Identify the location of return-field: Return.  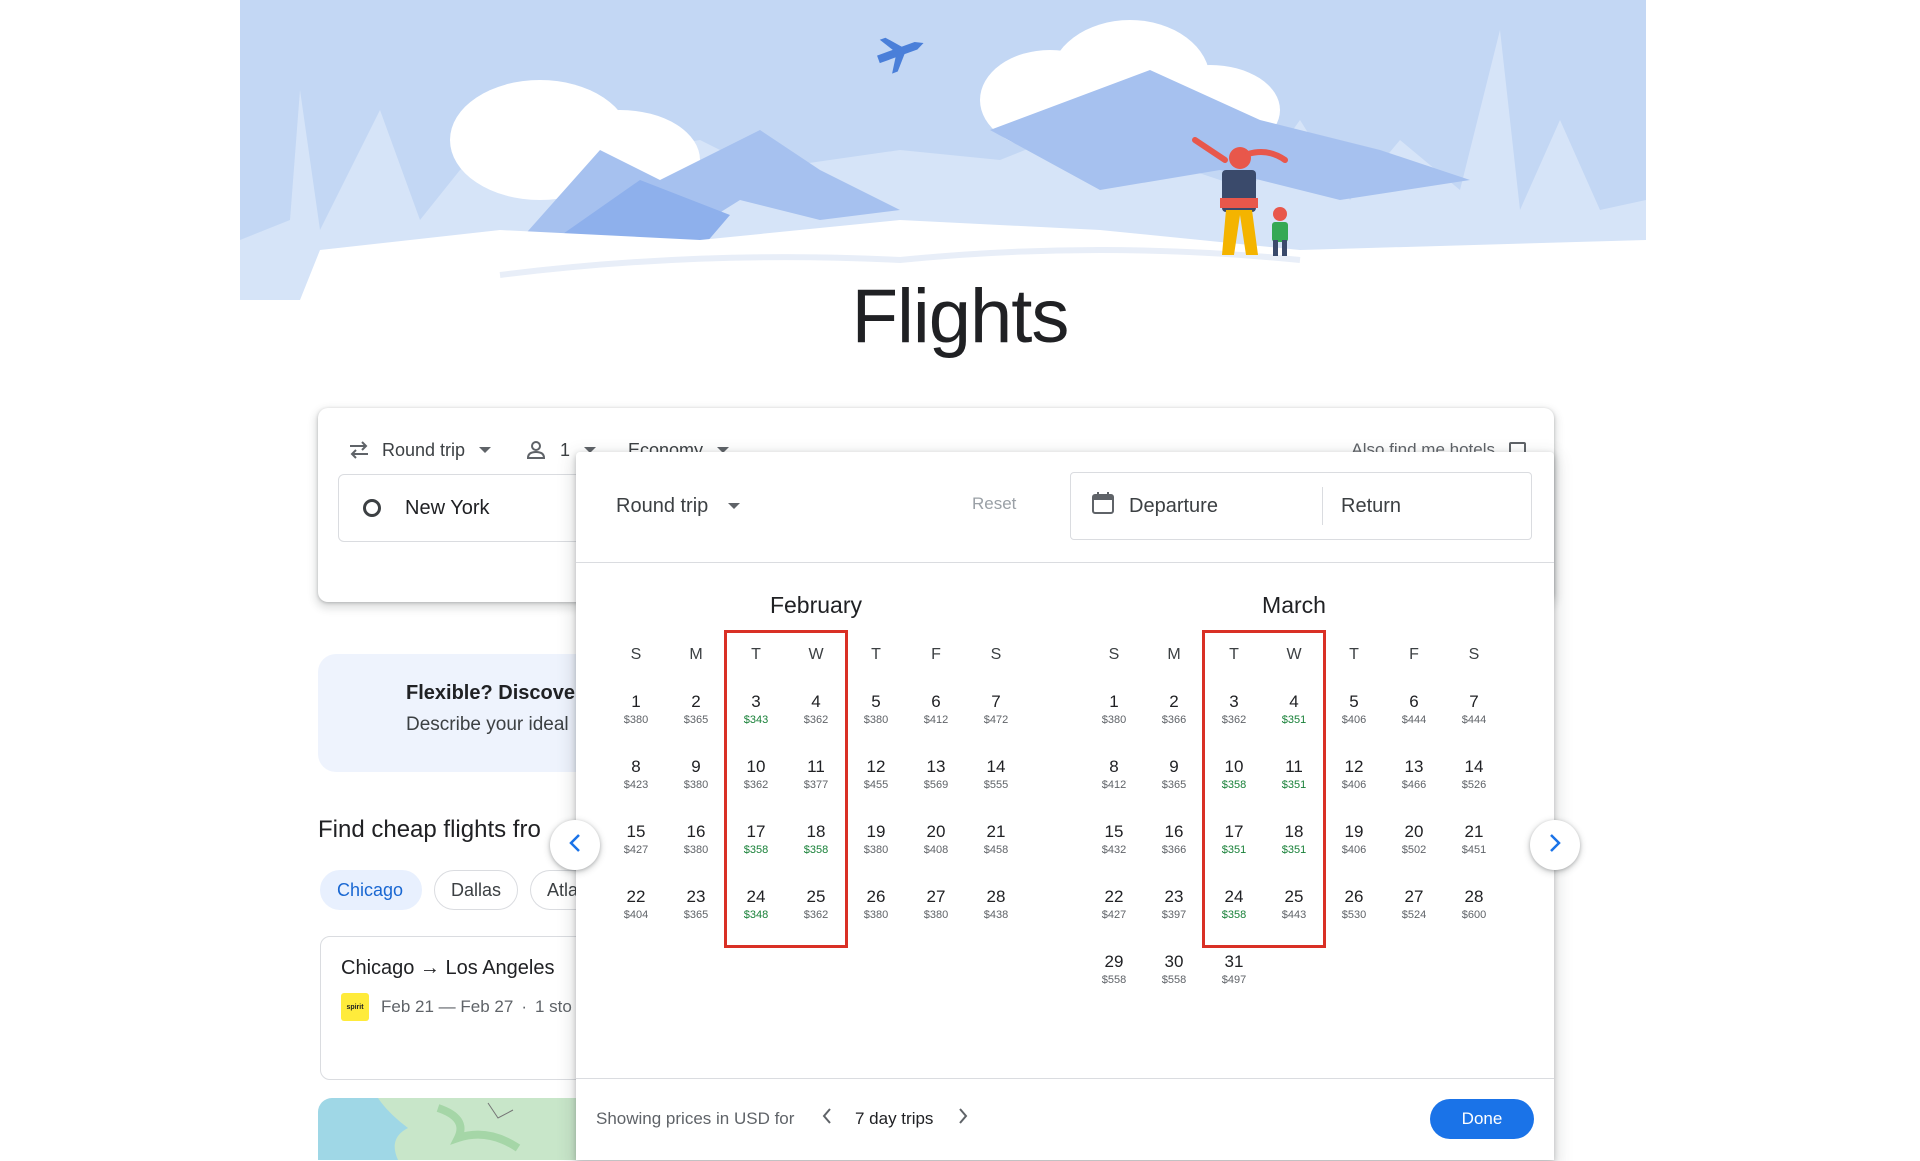
(1371, 506).